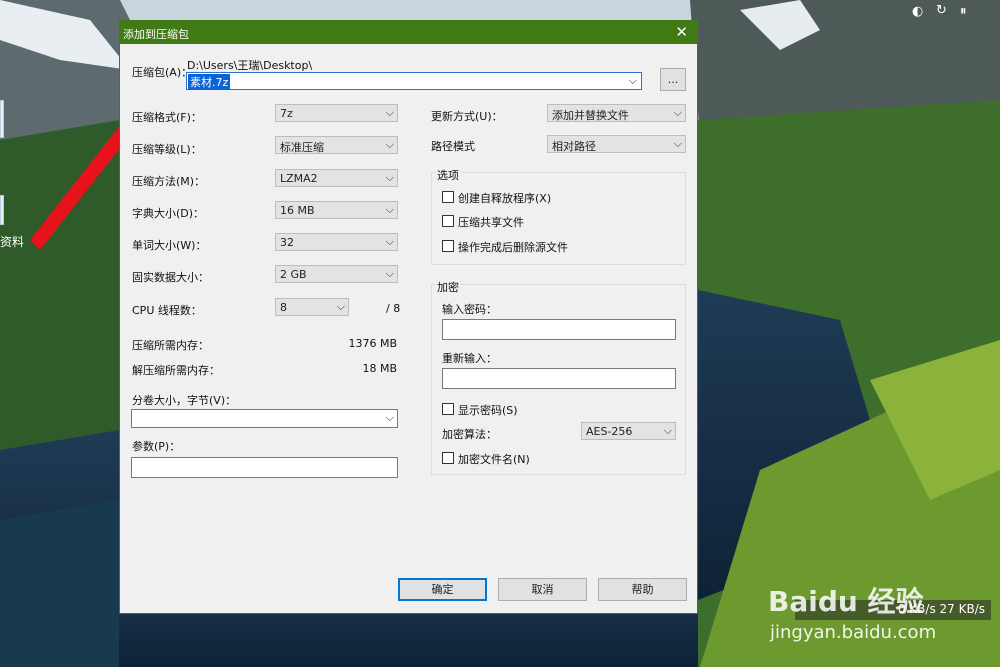 This screenshot has width=1000, height=667. What do you see at coordinates (372, 343) in the screenshot?
I see `mem-comp-value: 1376 MB` at bounding box center [372, 343].